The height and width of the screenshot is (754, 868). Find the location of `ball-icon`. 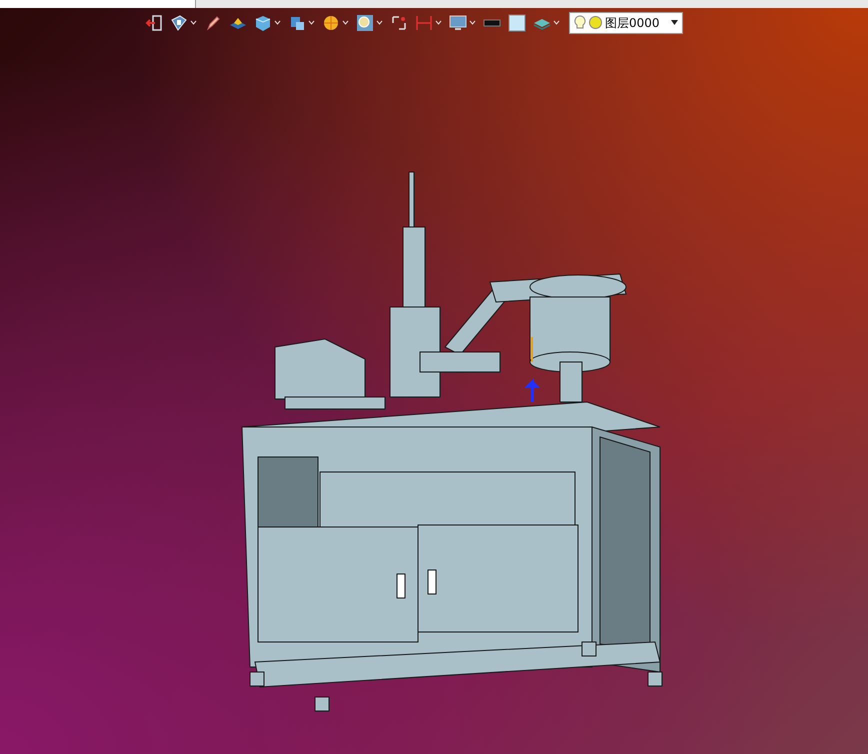

ball-icon is located at coordinates (331, 23).